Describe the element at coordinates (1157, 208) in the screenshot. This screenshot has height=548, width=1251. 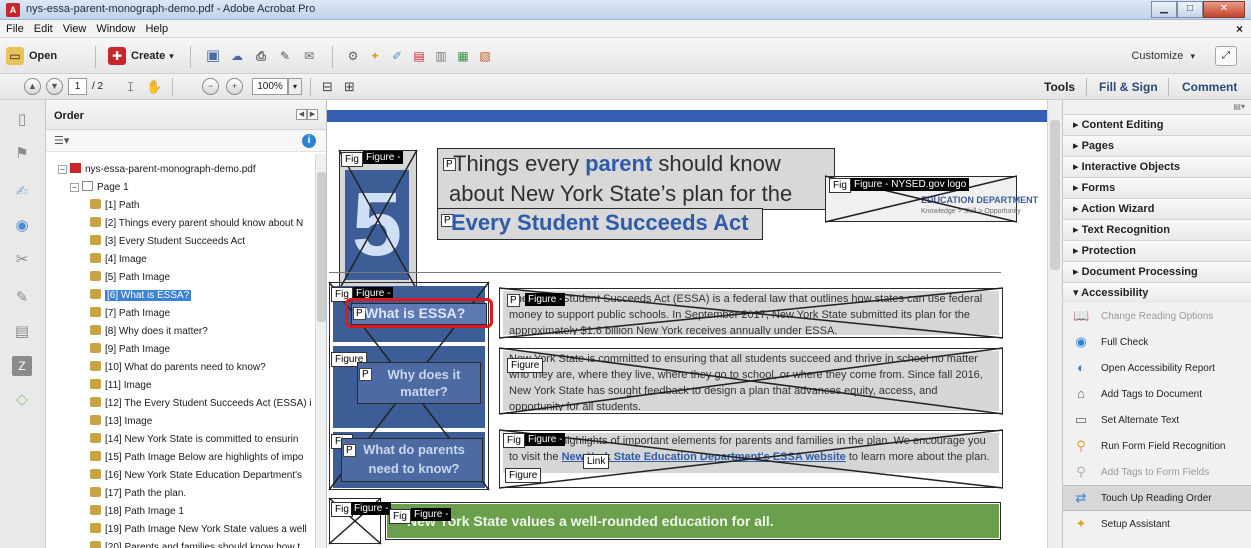
I see `tools-section: ▸ Action Wizard` at that location.